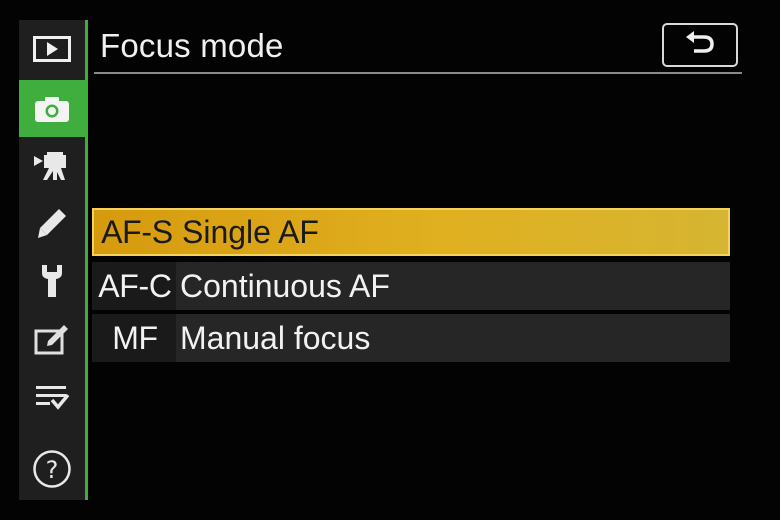  I want to click on playback-icon, so click(52, 48).